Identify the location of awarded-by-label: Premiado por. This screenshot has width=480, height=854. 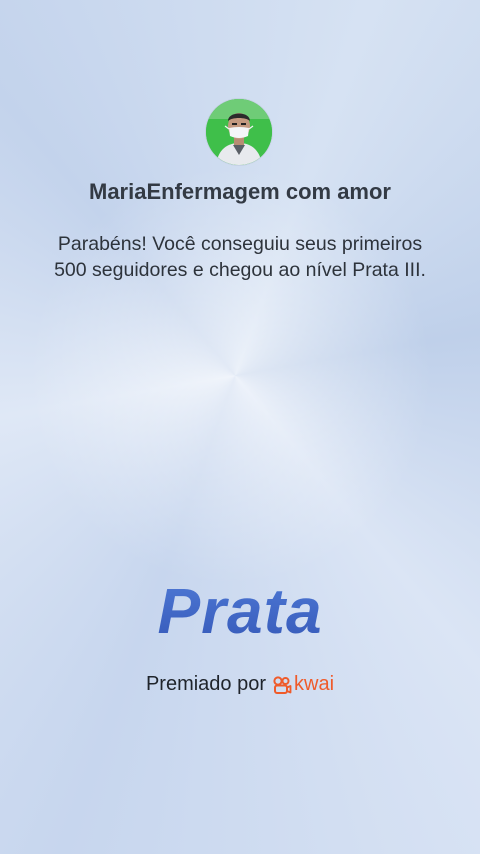
(206, 684).